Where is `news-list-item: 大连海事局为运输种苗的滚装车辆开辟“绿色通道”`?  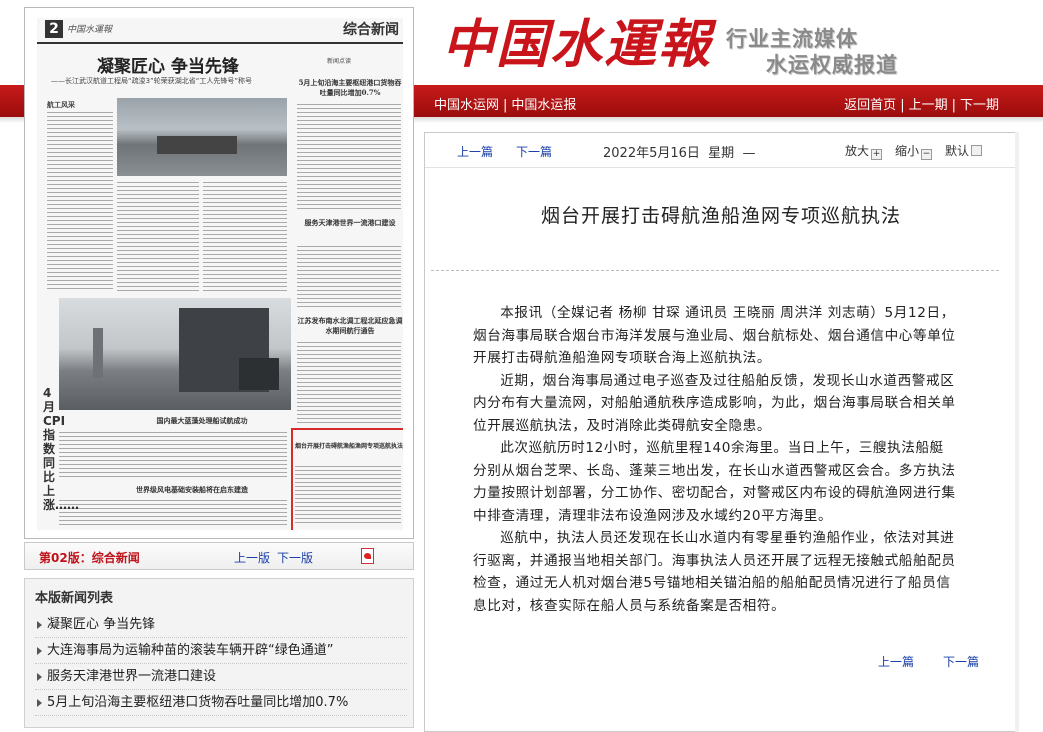 news-list-item: 大连海事局为运输种苗的滚装车辆开辟“绿色通道” is located at coordinates (221, 651).